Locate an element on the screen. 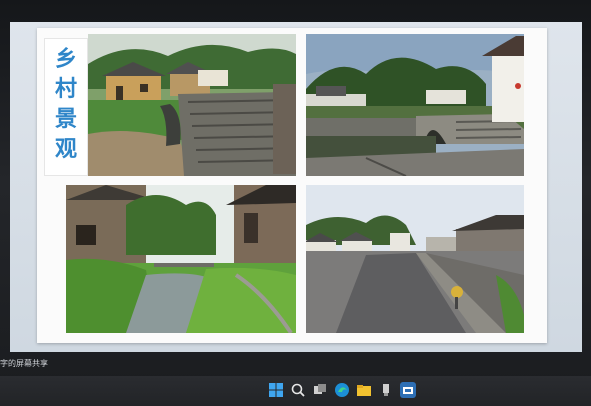  slide-title: 乡 村 景 观 is located at coordinates (66, 107).